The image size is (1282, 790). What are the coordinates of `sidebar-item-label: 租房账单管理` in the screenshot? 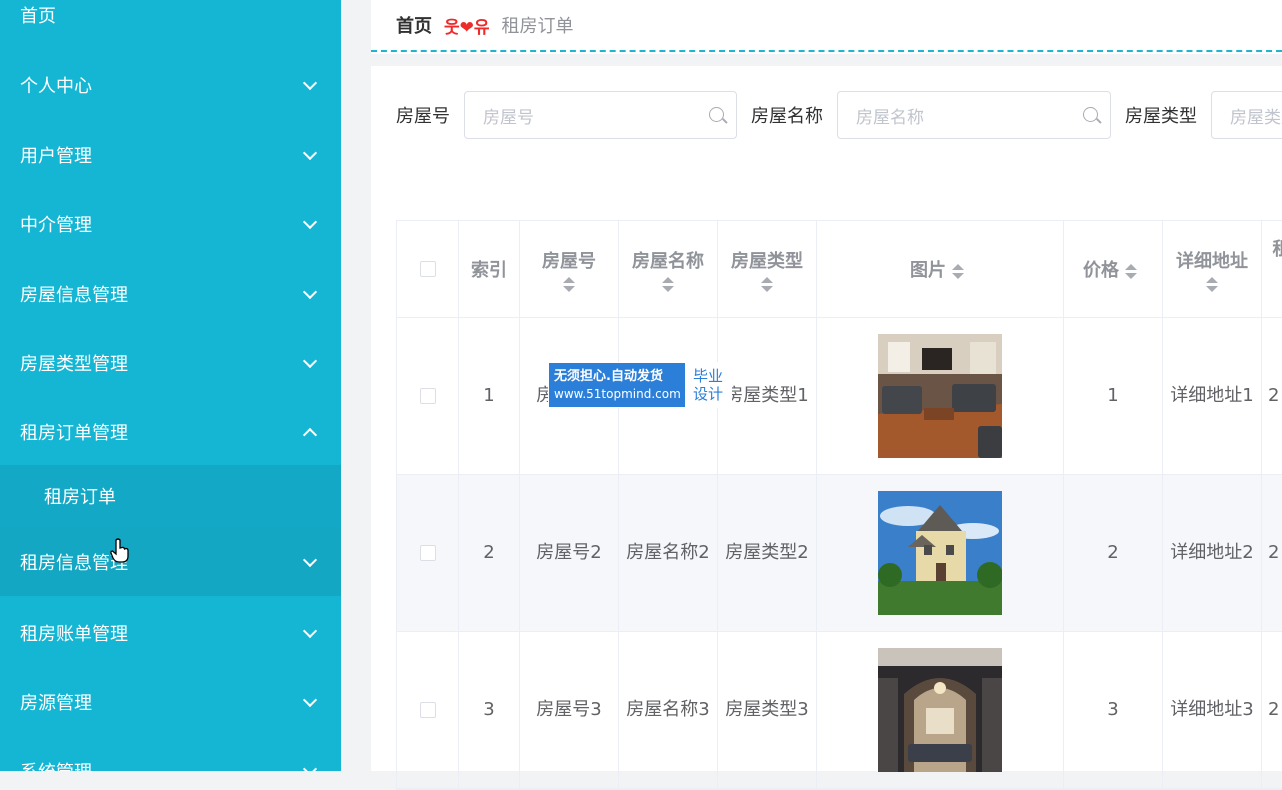 It's located at (180, 633).